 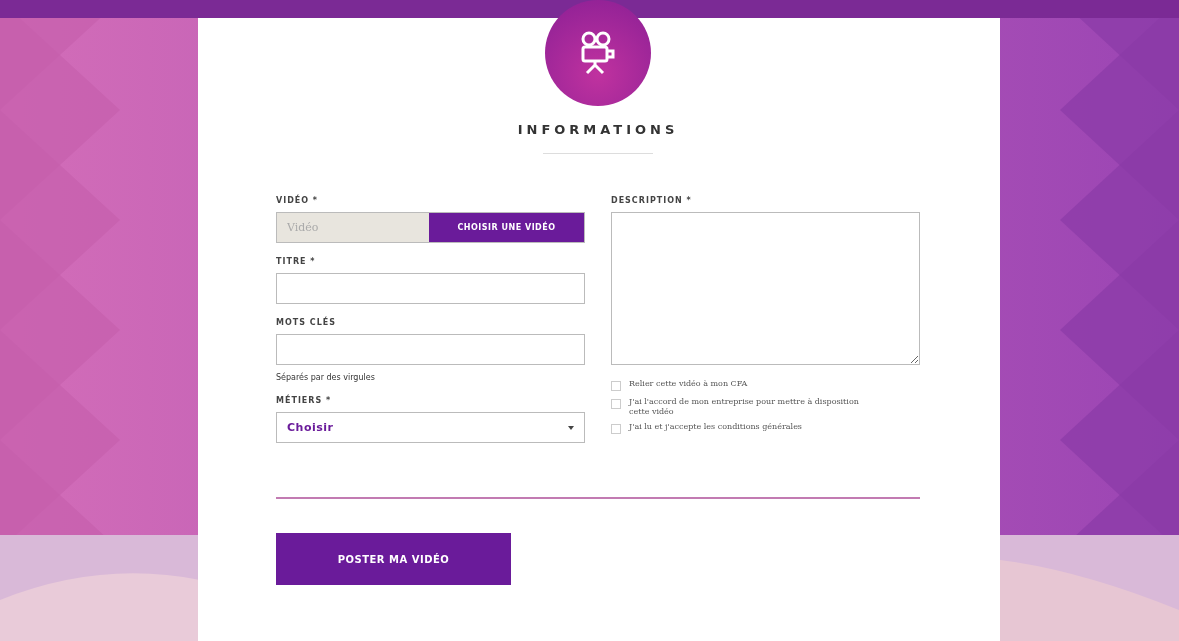 What do you see at coordinates (716, 427) in the screenshot?
I see `checkbox-label: J'ai lu et j'accepte les conditions générales` at bounding box center [716, 427].